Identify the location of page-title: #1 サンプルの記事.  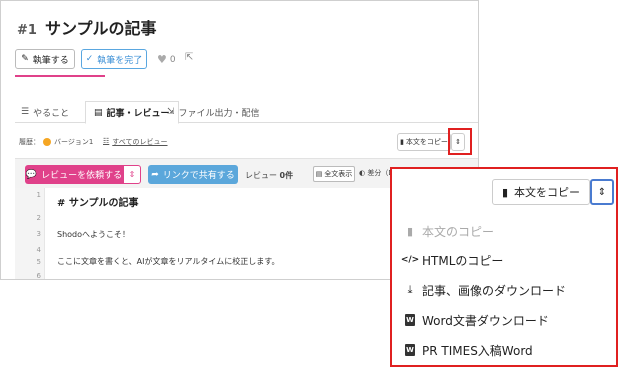
(86, 27).